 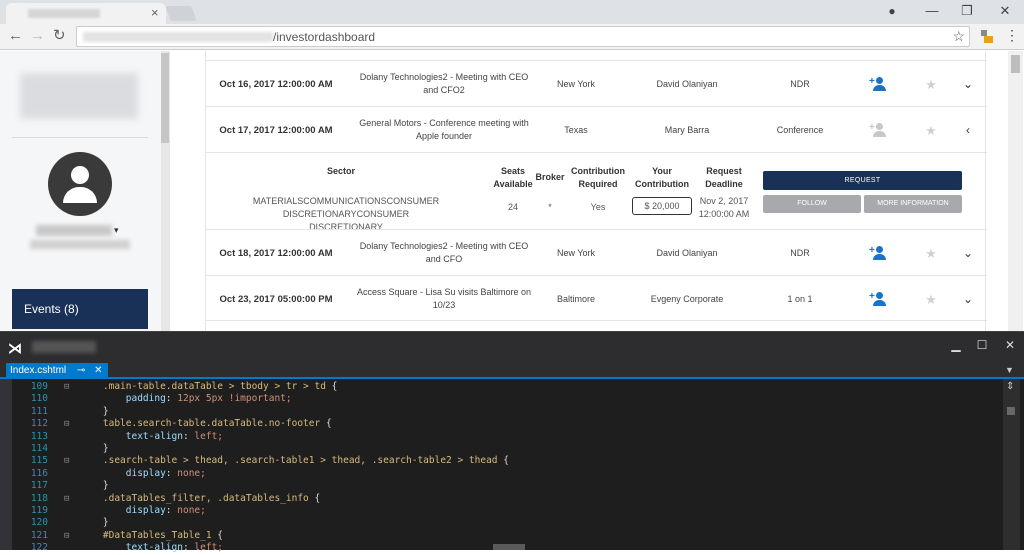 I want to click on code-line: 120 }, so click(x=500, y=523).